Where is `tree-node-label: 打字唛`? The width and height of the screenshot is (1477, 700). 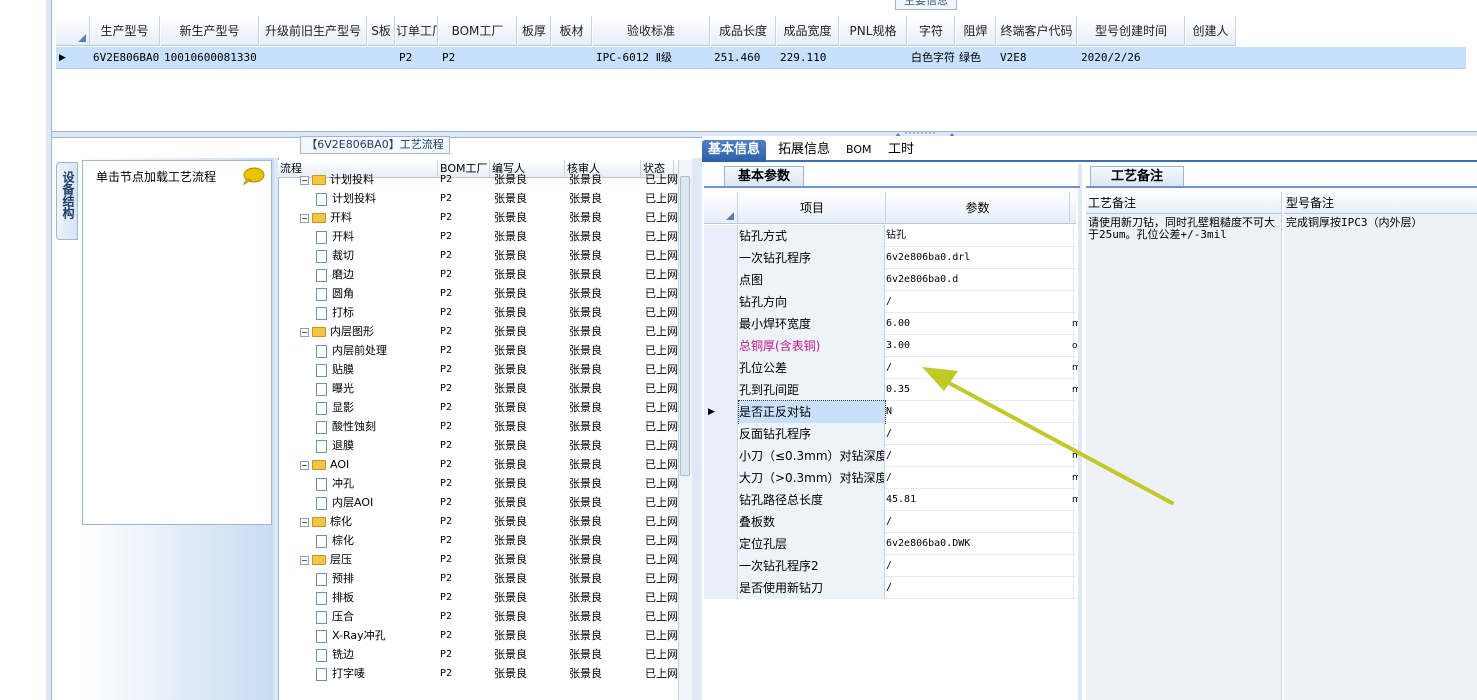
tree-node-label: 打字唛 is located at coordinates (378, 673).